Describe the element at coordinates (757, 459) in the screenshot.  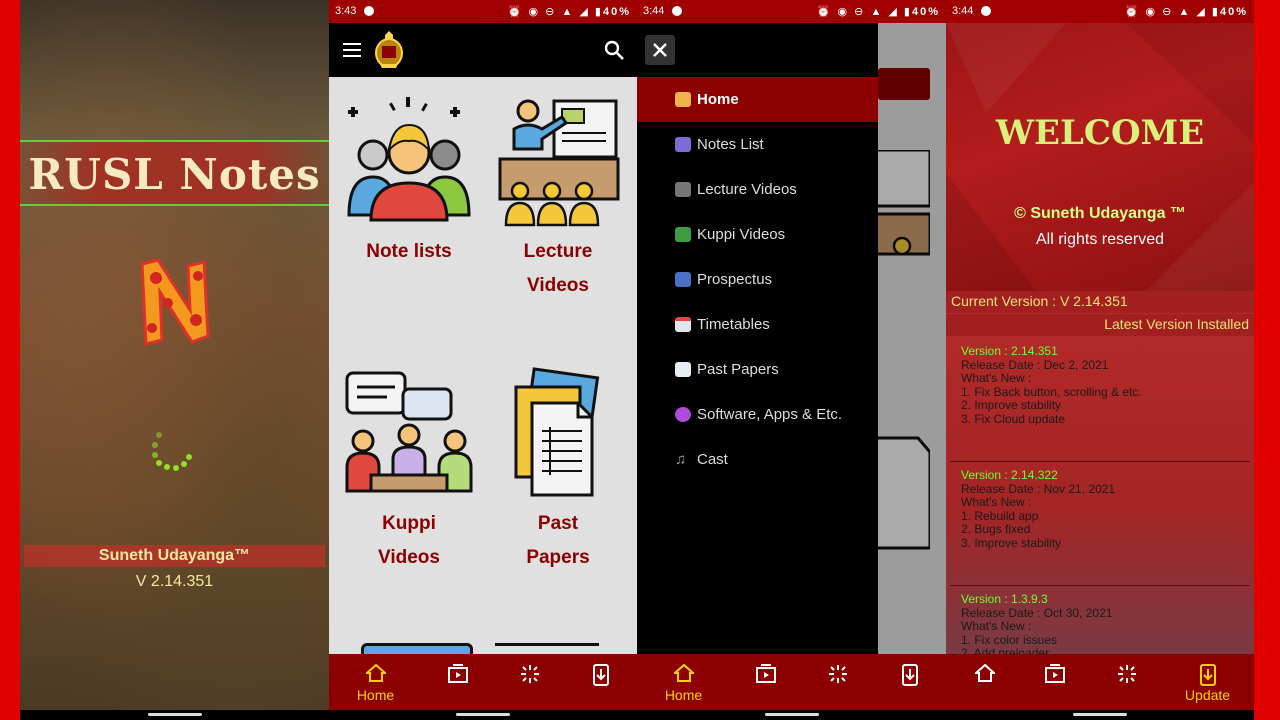
I see `drawer-item-cast: ♫ Cast` at that location.